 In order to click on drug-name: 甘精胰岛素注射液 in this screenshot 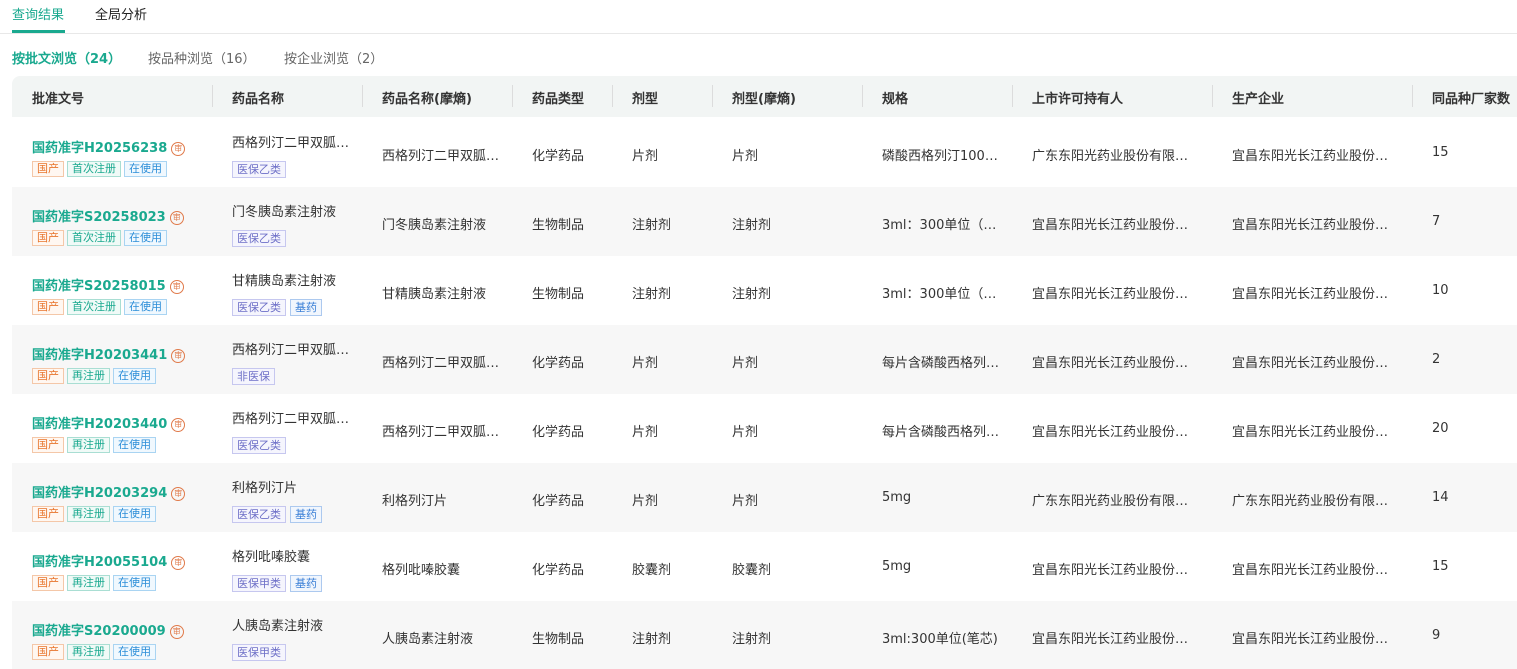, I will do `click(284, 281)`.